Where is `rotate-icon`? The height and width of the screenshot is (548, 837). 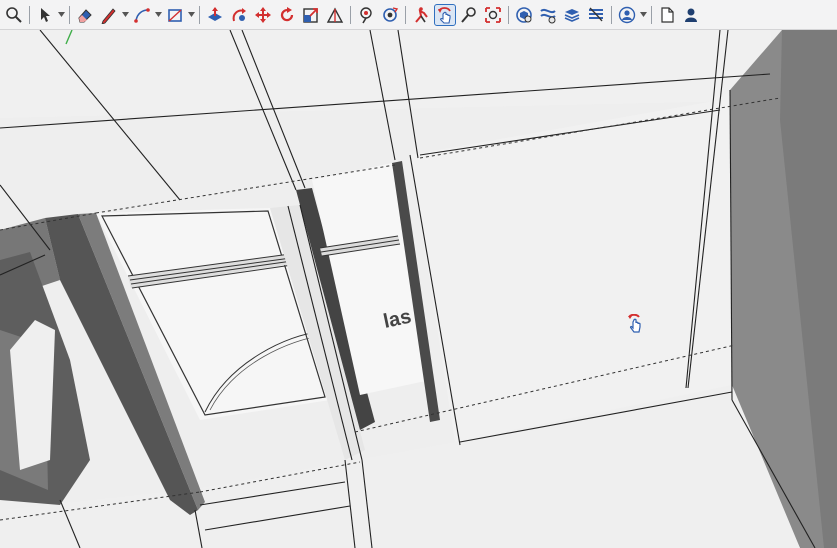
rotate-icon is located at coordinates (287, 15).